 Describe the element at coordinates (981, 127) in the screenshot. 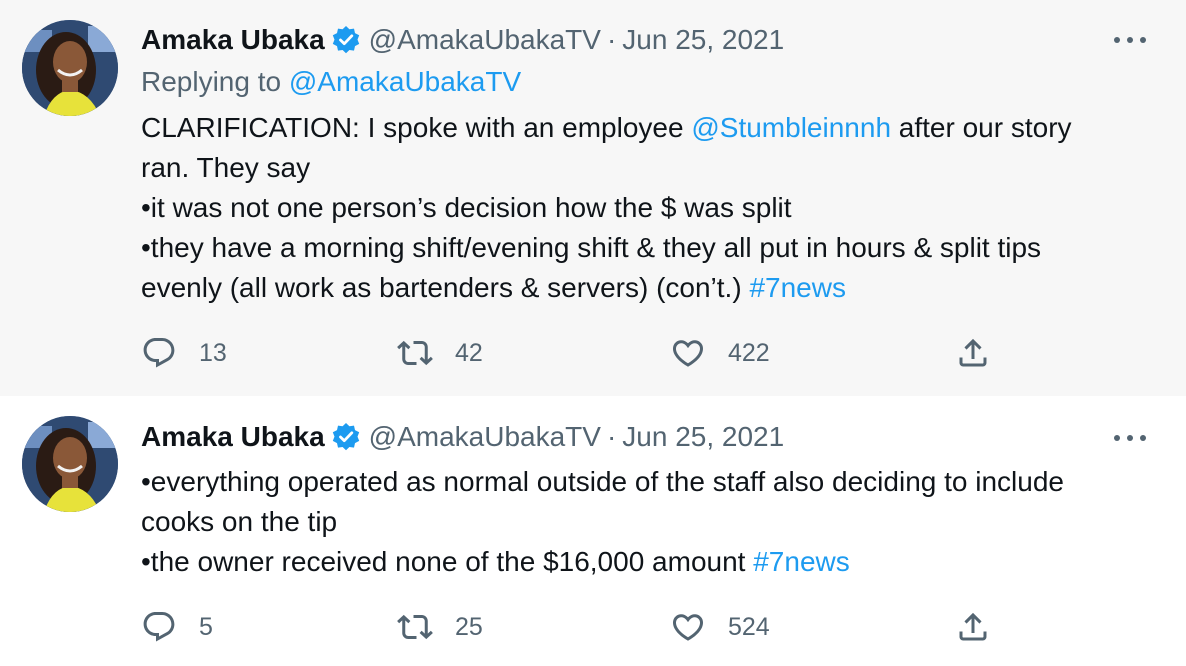

I see `text-segment: after our story` at that location.